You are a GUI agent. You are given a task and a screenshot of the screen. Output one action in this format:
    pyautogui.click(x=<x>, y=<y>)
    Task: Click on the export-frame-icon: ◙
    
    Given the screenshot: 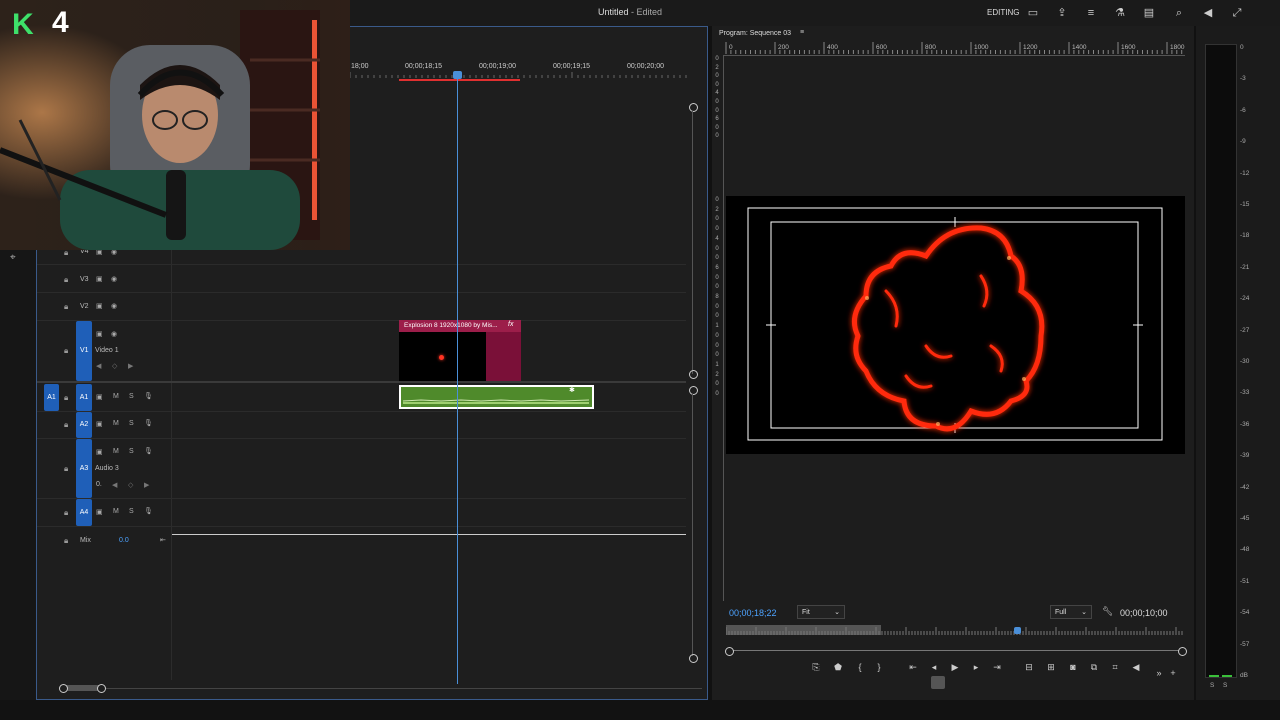 What is the action you would take?
    pyautogui.click(x=1073, y=667)
    